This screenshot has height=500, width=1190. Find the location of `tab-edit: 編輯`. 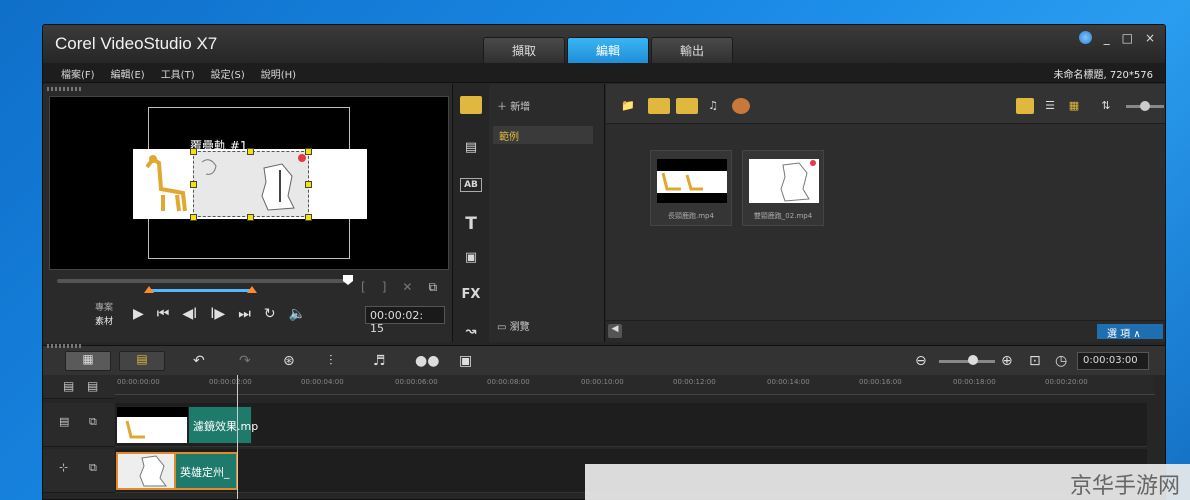

tab-edit: 編輯 is located at coordinates (608, 50).